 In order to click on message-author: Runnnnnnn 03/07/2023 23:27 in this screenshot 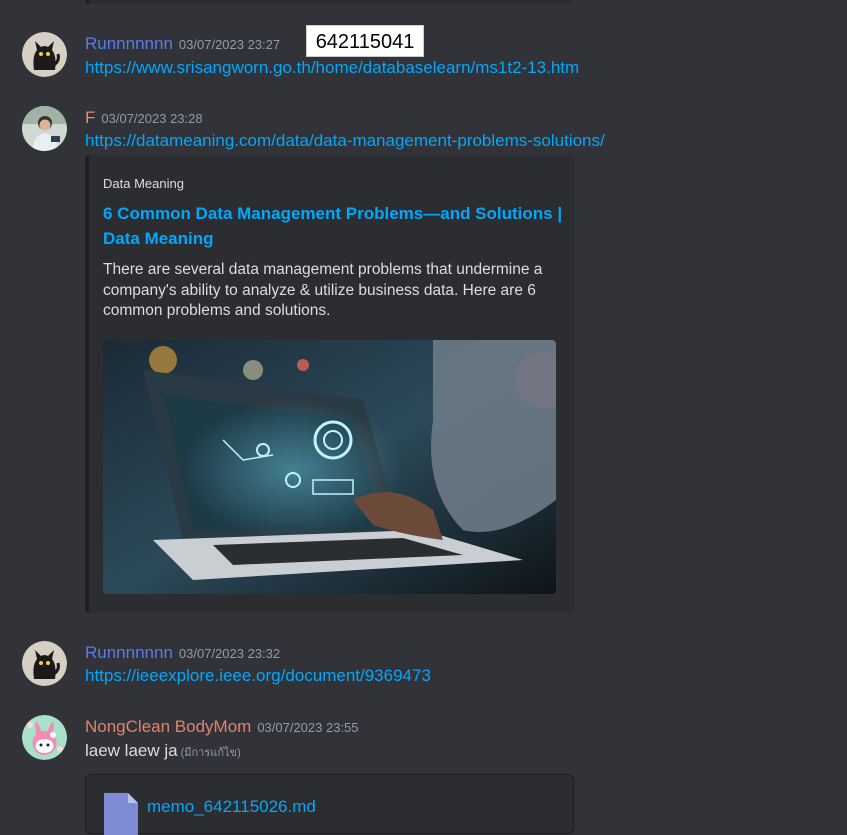, I will do `click(182, 44)`.